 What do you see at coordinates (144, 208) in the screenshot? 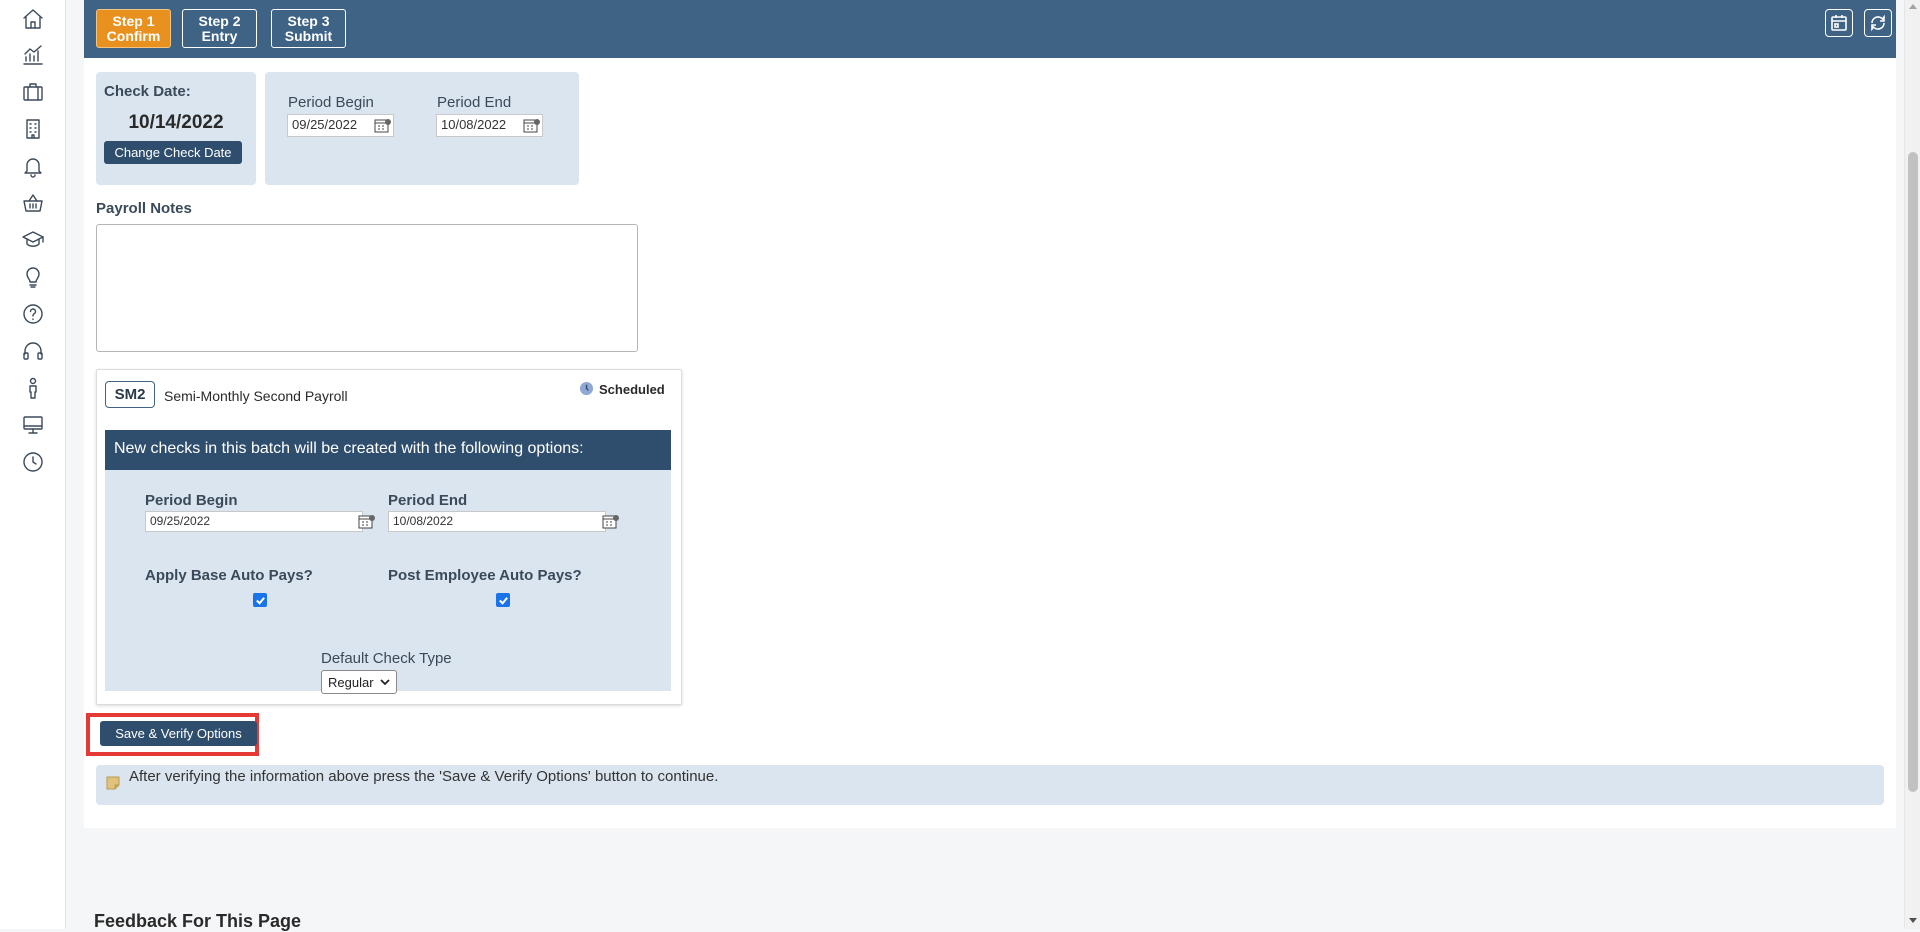
I see `payroll-notes-label: Payroll Notes` at bounding box center [144, 208].